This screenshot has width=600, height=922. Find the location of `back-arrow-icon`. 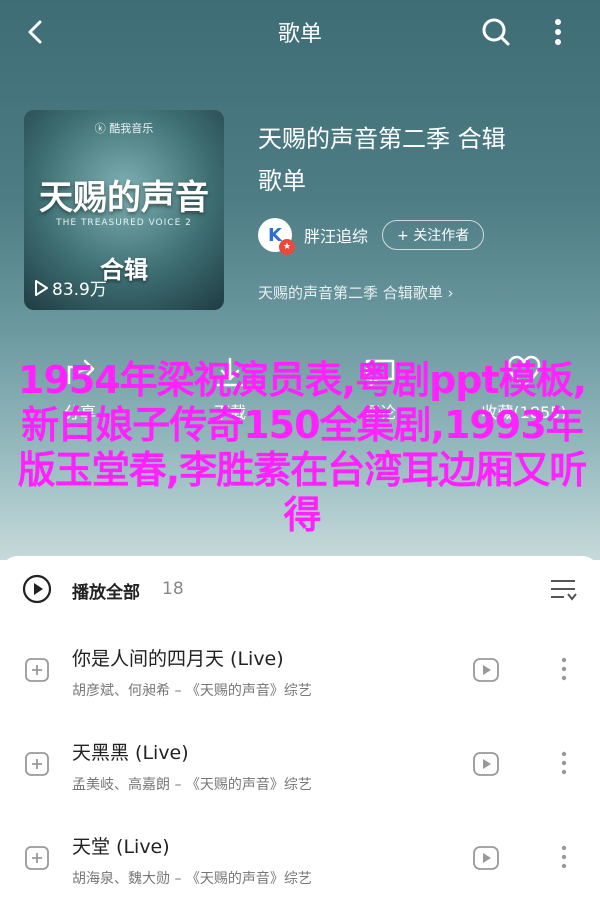

back-arrow-icon is located at coordinates (36, 32).